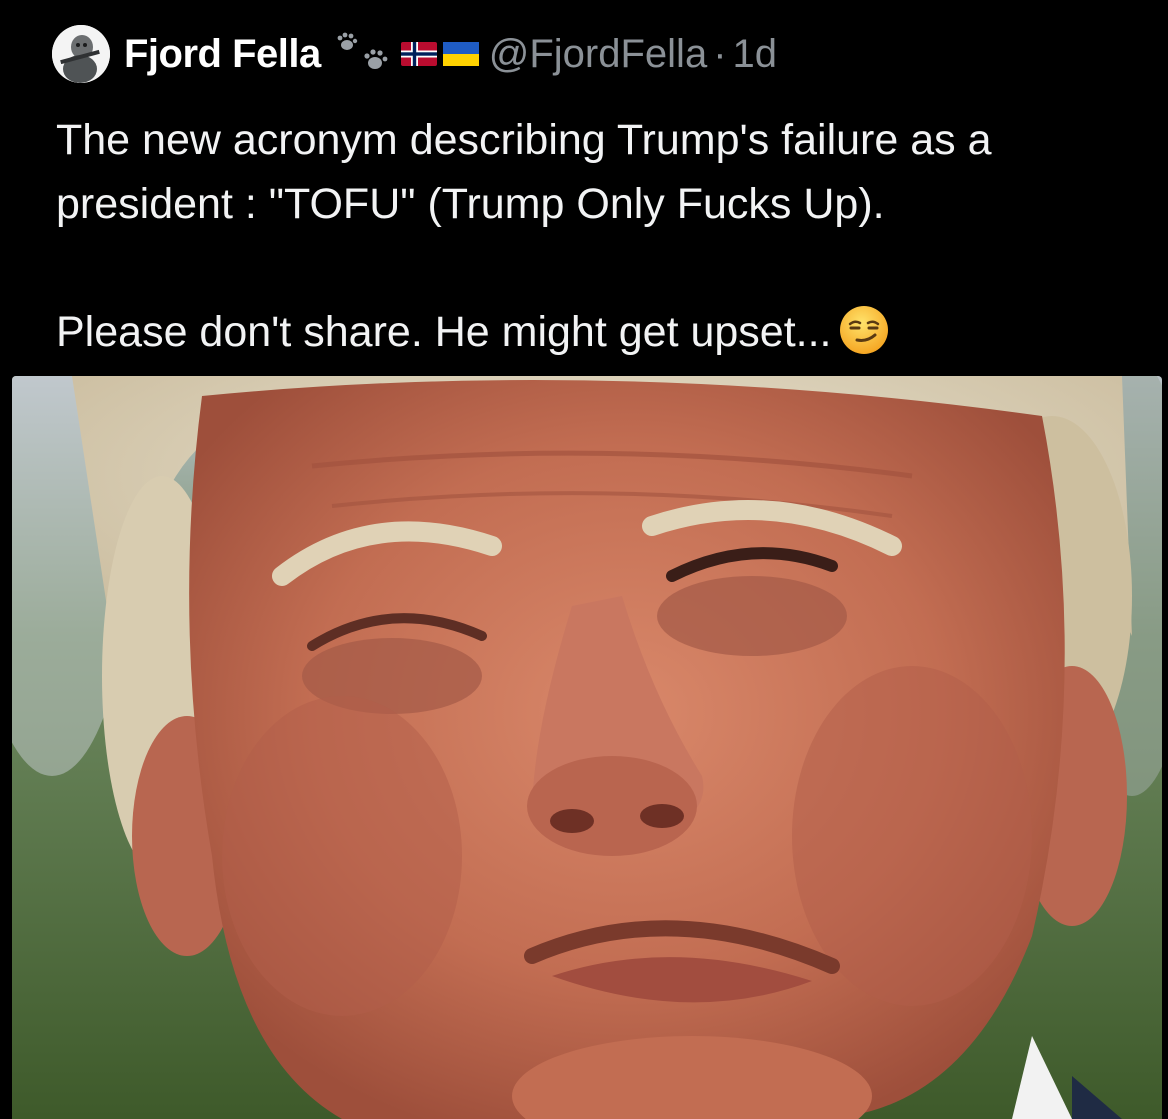 The height and width of the screenshot is (1119, 1168). What do you see at coordinates (365, 54) in the screenshot?
I see `paw-prints-icon` at bounding box center [365, 54].